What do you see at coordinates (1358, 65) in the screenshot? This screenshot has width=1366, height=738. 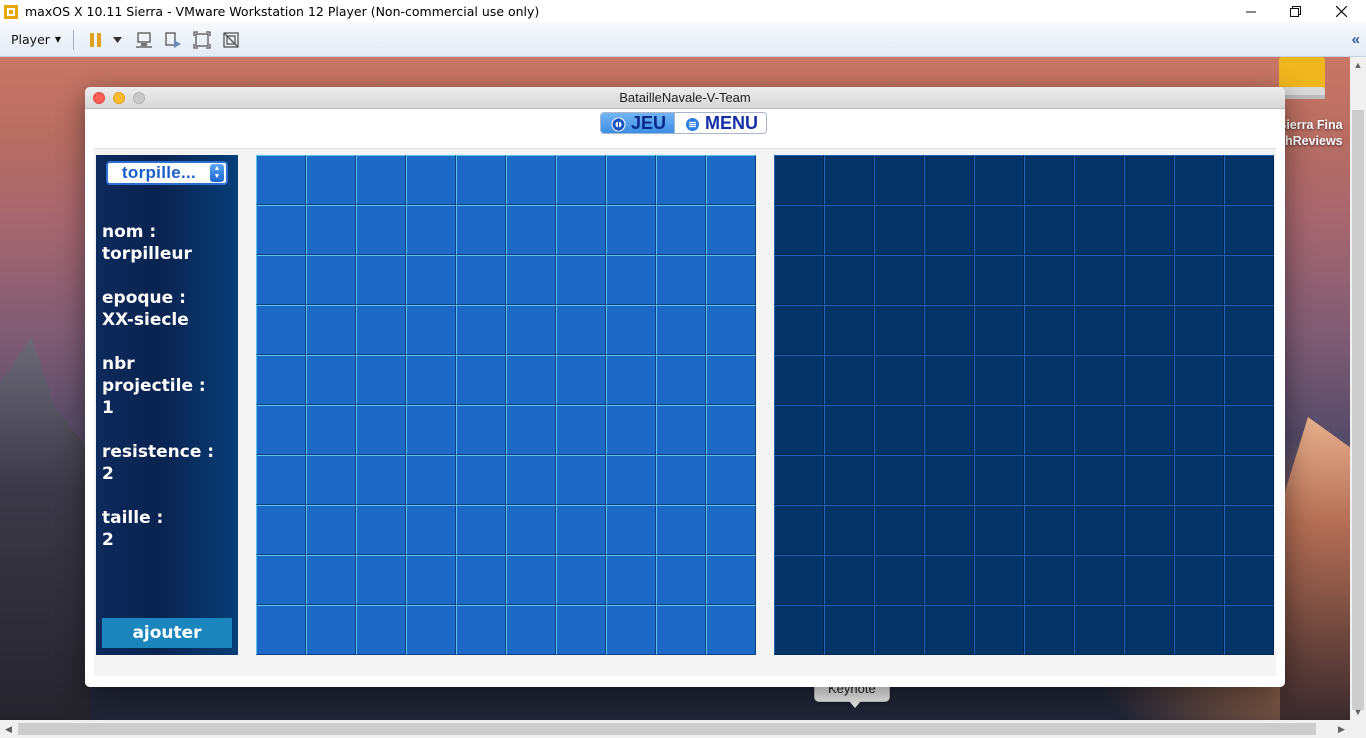 I see `scroll-up-icon: ▲` at bounding box center [1358, 65].